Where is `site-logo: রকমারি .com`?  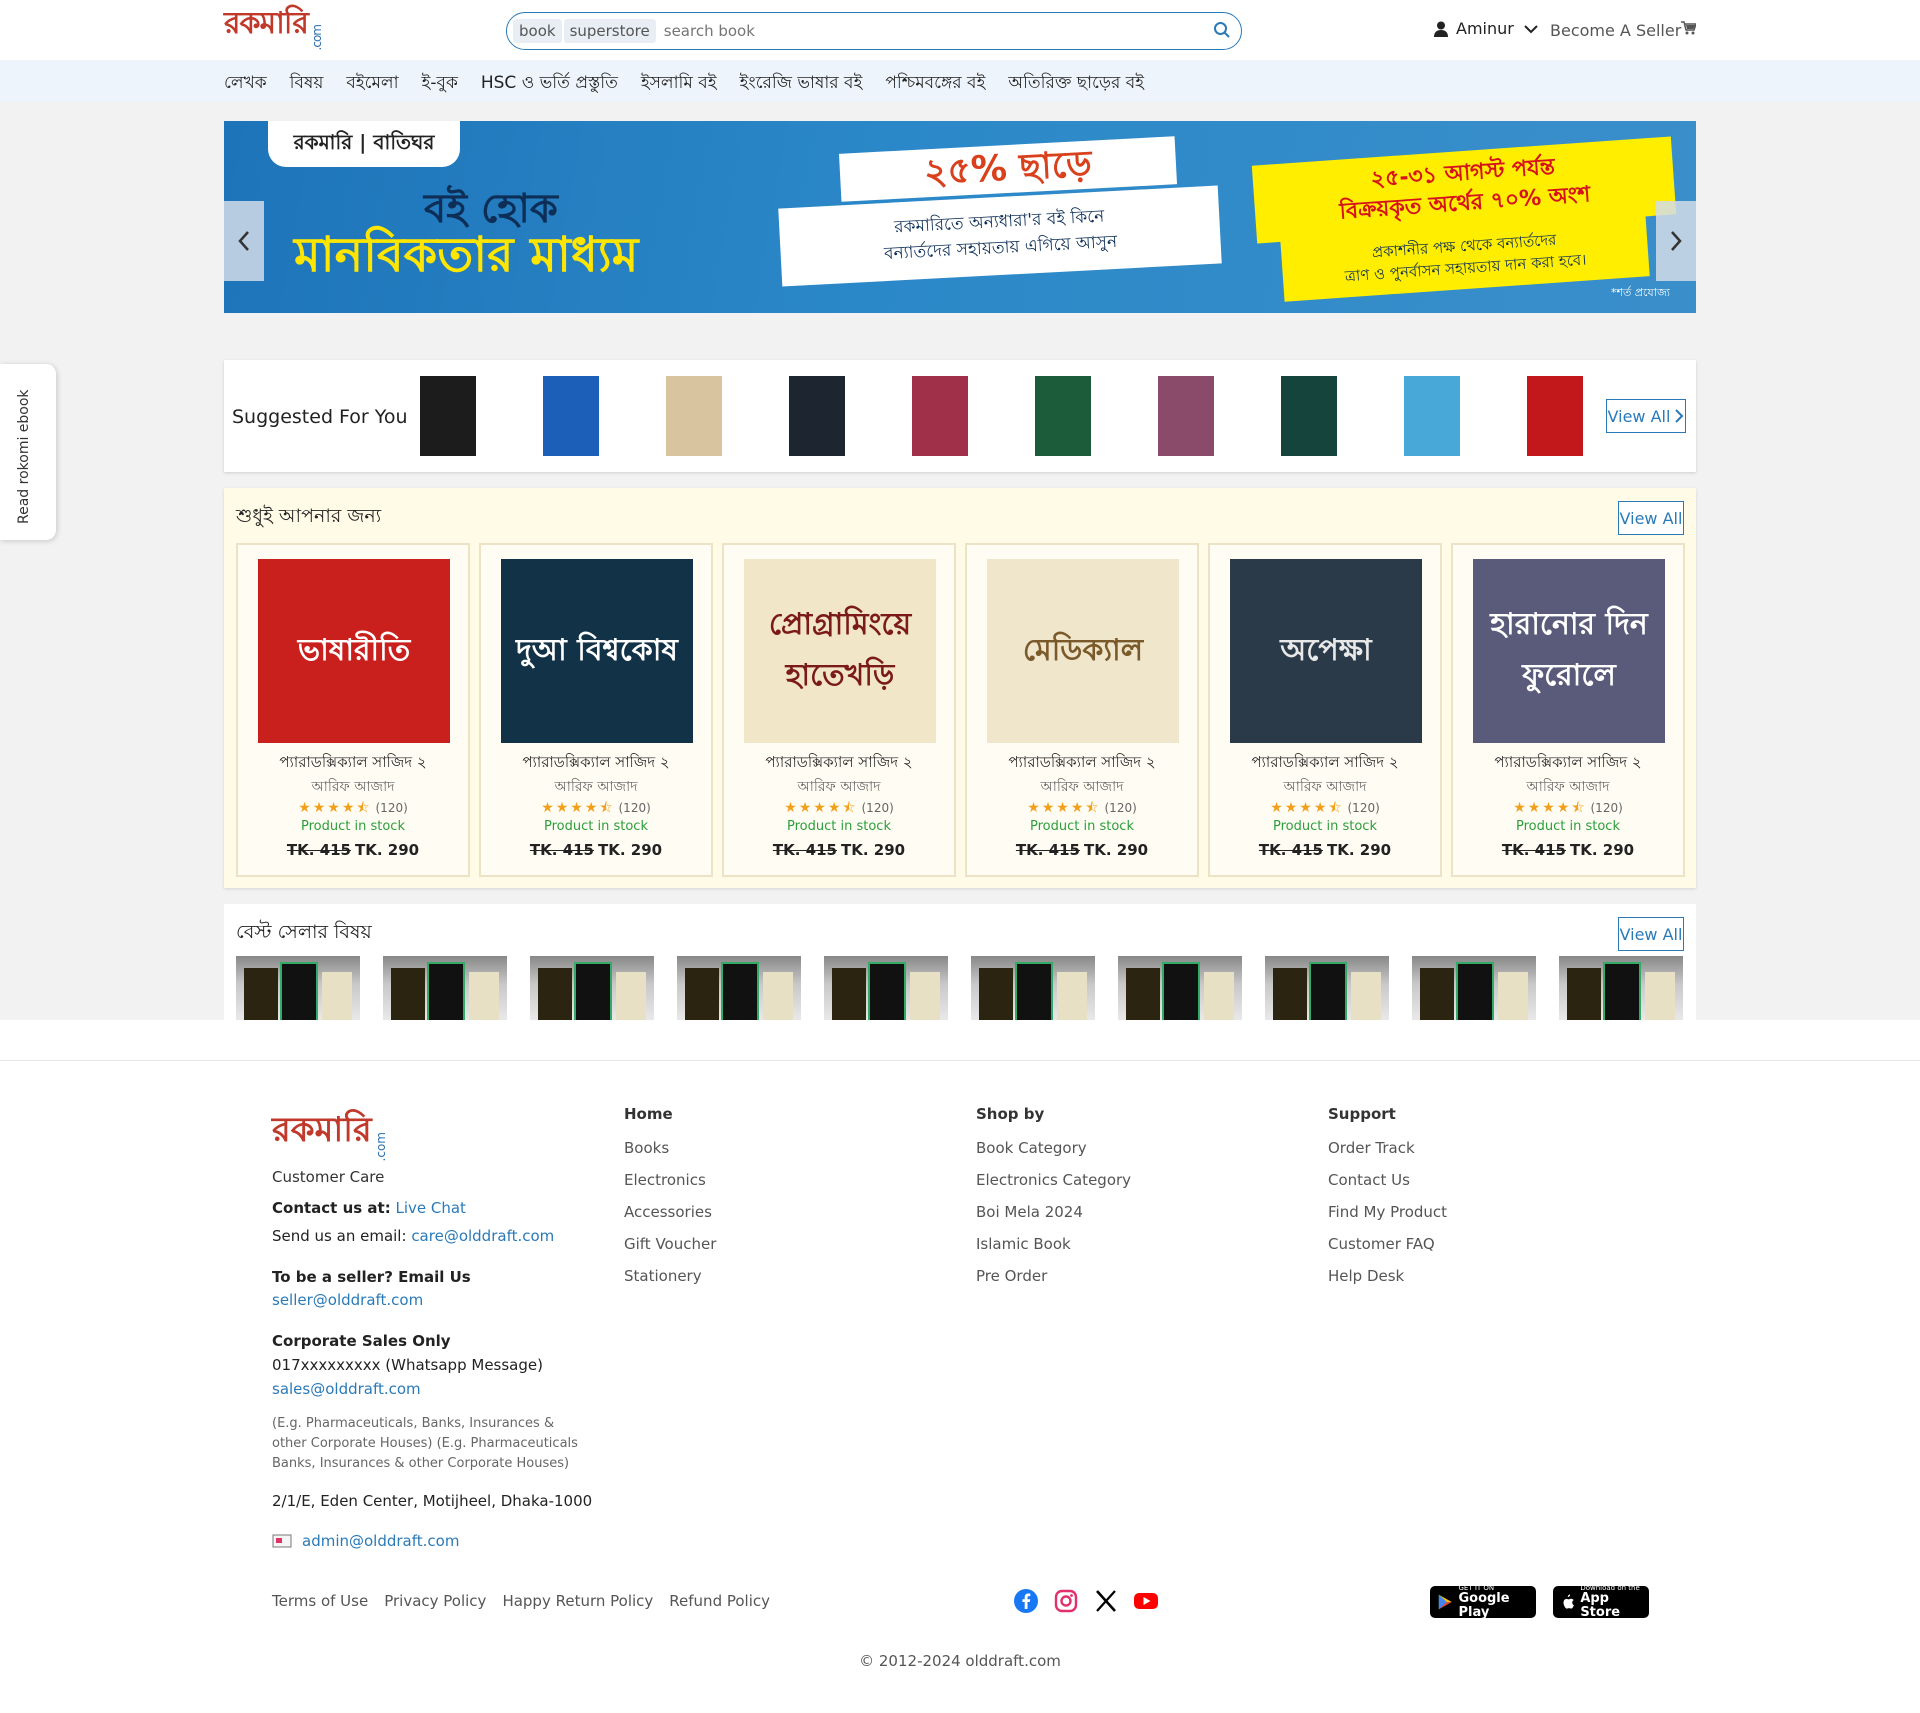
site-logo: রকমারি .com is located at coordinates (274, 28).